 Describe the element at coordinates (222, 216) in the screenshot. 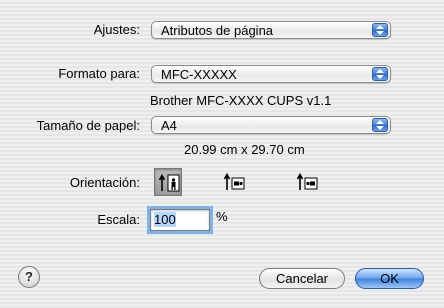

I see `scale-unit: %` at that location.